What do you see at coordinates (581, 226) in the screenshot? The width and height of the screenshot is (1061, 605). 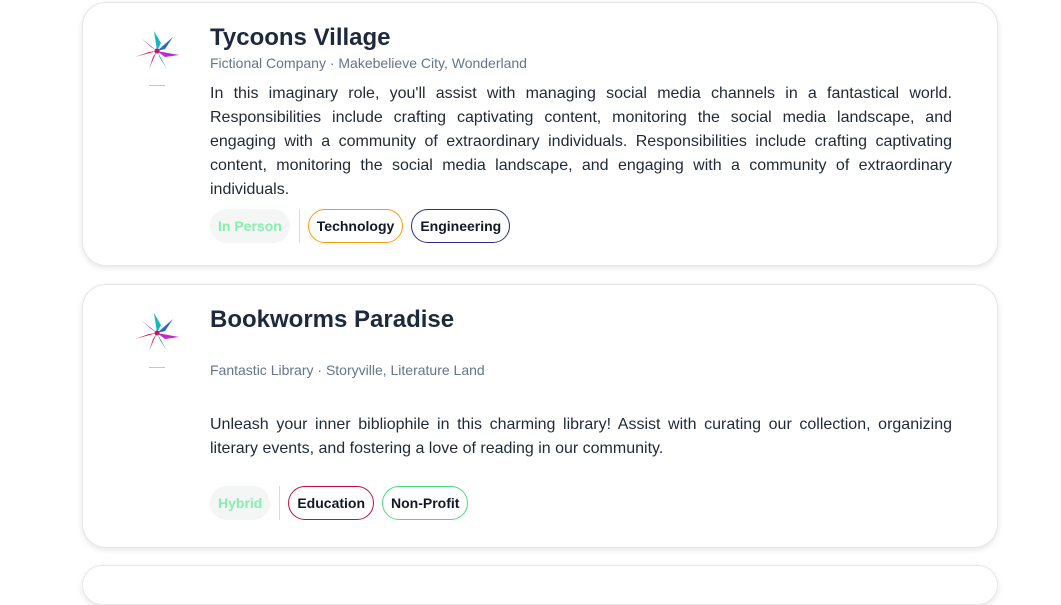 I see `tag-row: In Person Technology Engineering` at bounding box center [581, 226].